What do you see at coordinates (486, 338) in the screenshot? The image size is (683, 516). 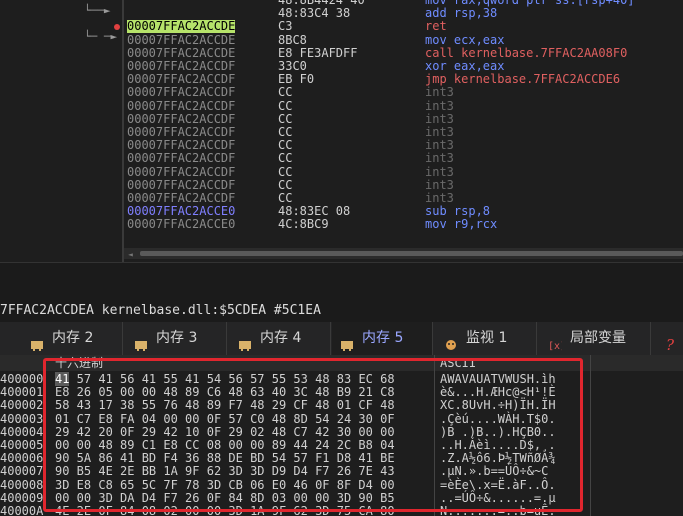 I see `tab-watch-1: 监视 1` at bounding box center [486, 338].